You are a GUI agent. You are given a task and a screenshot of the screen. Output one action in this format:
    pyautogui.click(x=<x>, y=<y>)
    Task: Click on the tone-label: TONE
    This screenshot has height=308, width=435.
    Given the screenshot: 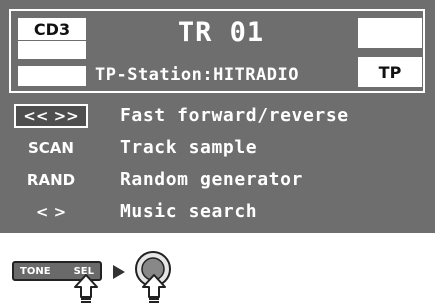 What is the action you would take?
    pyautogui.click(x=35, y=271)
    